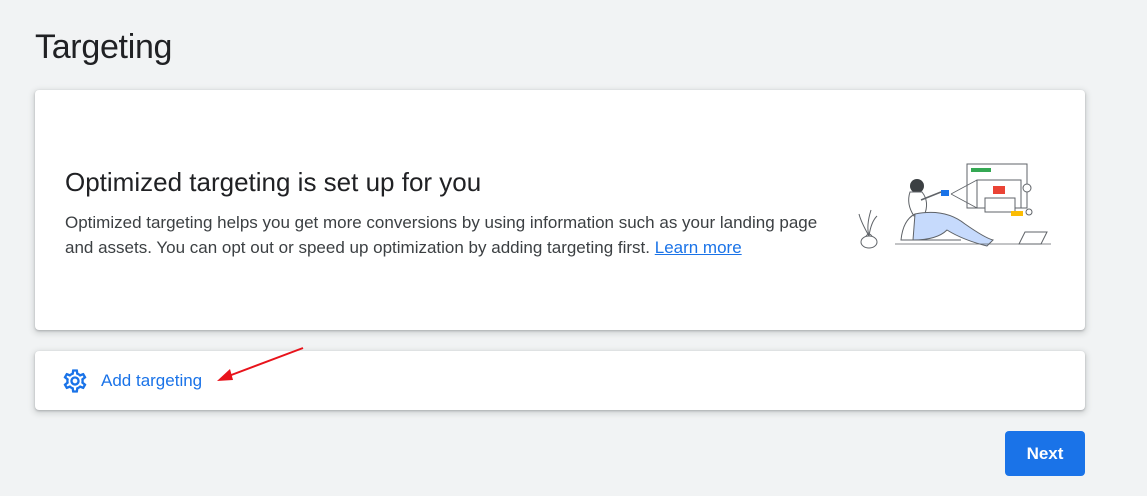  I want to click on add-targeting-button: Add targeting, so click(131, 381).